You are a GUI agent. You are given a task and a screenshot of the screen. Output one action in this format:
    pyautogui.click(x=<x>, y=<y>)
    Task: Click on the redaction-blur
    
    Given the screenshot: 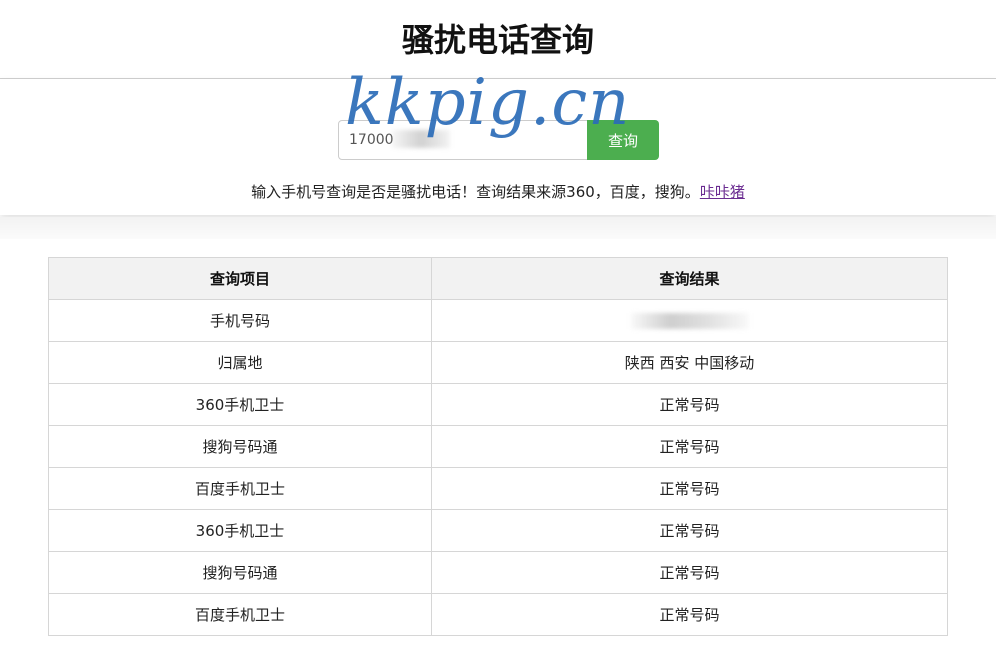 What is the action you would take?
    pyautogui.click(x=421, y=139)
    